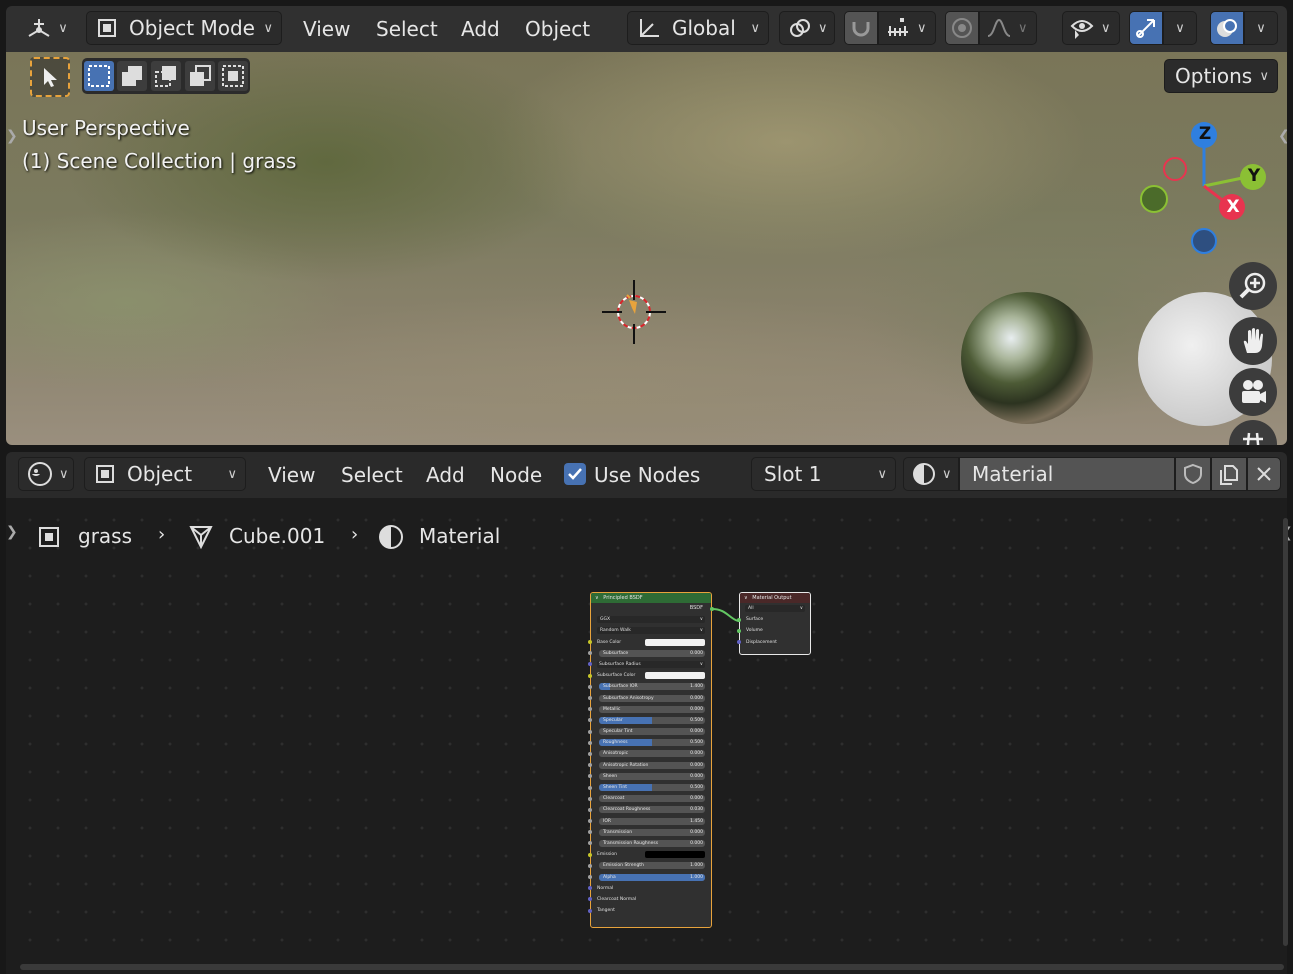  What do you see at coordinates (652, 967) in the screenshot?
I see `horizontal-scrollbar` at bounding box center [652, 967].